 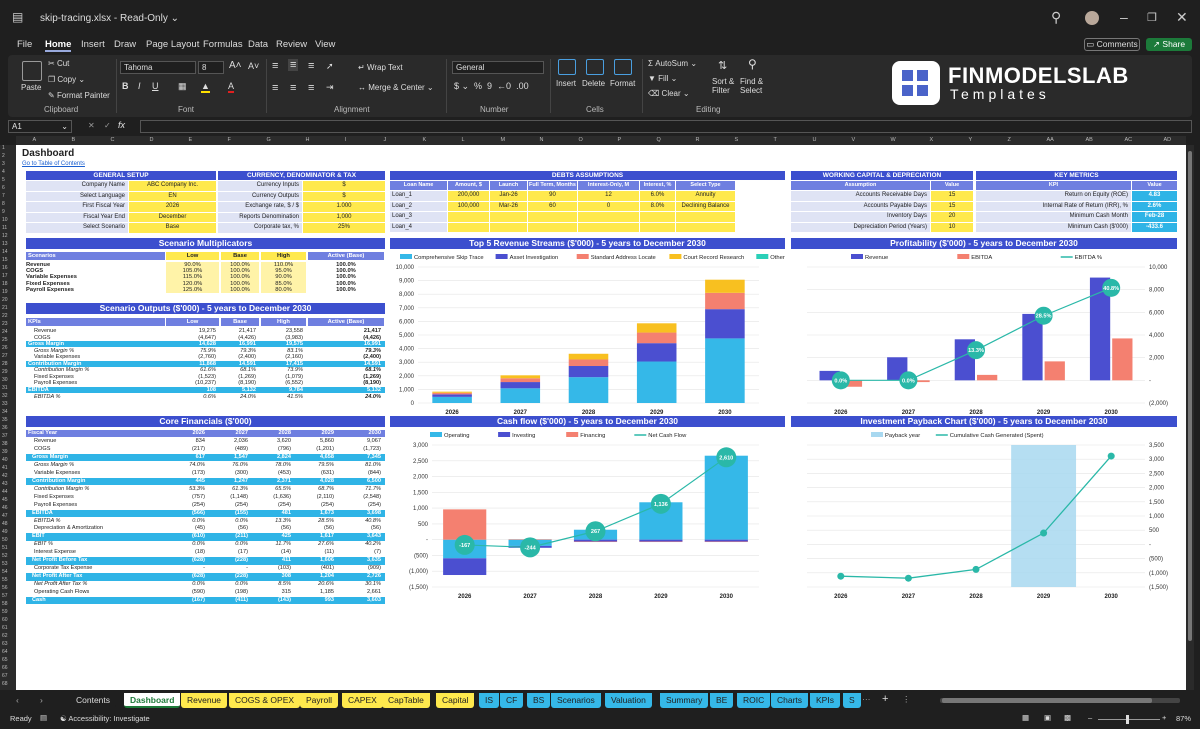 I want to click on column-header: Y, so click(x=971, y=140).